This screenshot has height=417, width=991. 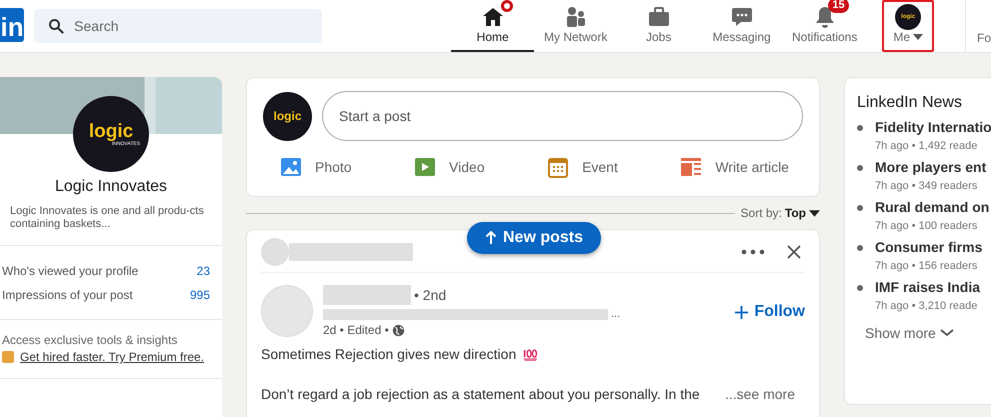 What do you see at coordinates (398, 330) in the screenshot?
I see `globe-icon` at bounding box center [398, 330].